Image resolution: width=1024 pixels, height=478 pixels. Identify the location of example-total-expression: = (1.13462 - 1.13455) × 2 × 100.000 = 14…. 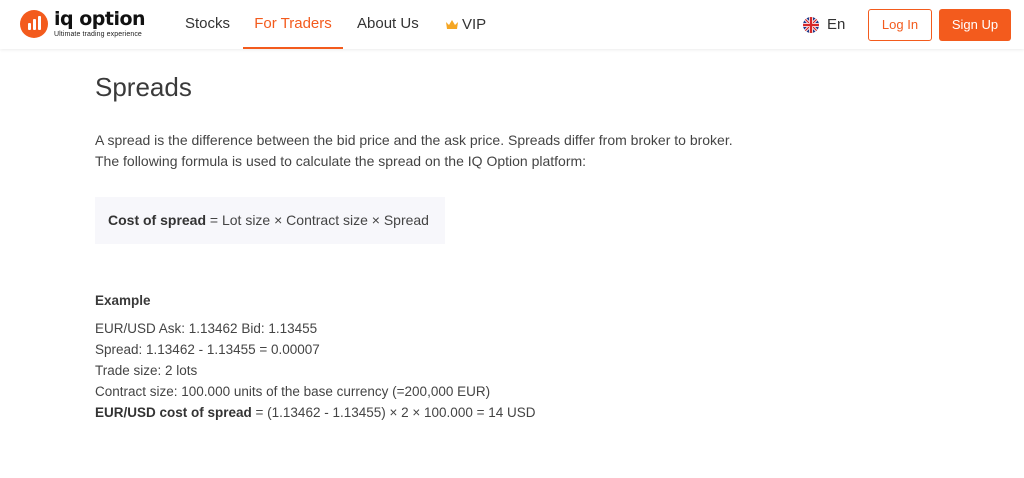
(393, 412).